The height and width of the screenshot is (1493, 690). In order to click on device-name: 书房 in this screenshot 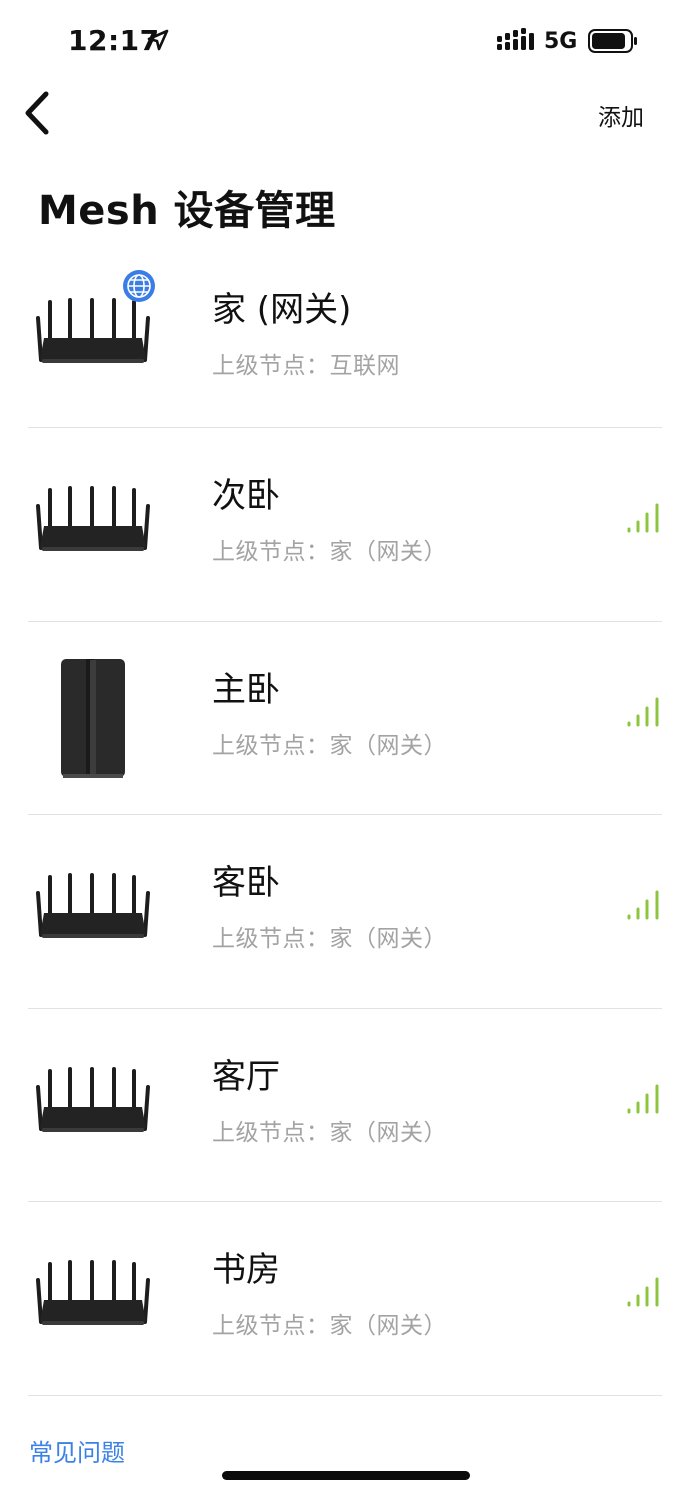, I will do `click(246, 1270)`.